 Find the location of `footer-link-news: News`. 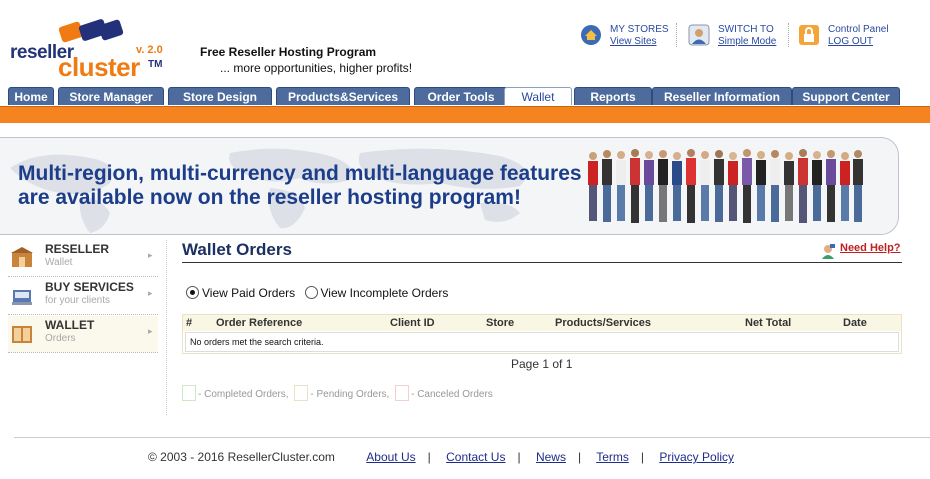

footer-link-news: News is located at coordinates (551, 457).